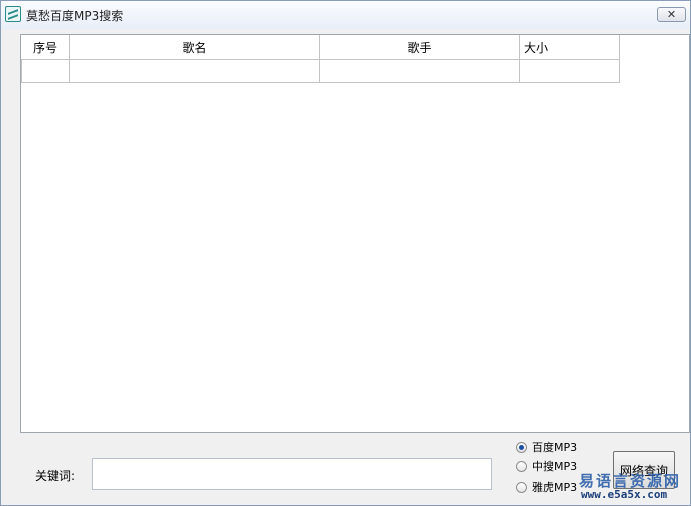 Image resolution: width=691 pixels, height=506 pixels. What do you see at coordinates (195, 47) in the screenshot?
I see `column-header-song: 歌名` at bounding box center [195, 47].